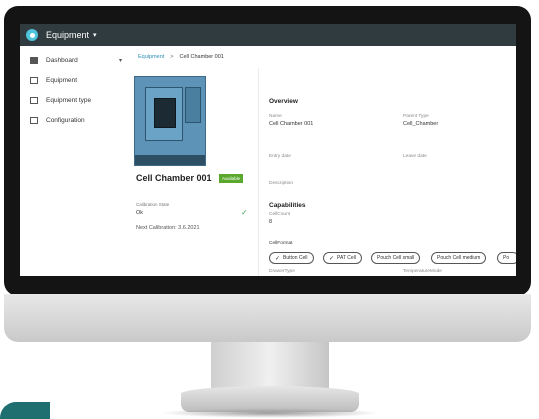 This screenshot has width=539, height=419. What do you see at coordinates (323, 57) in the screenshot?
I see `breadcrumb: Equipment > Cell Chamber 001` at bounding box center [323, 57].